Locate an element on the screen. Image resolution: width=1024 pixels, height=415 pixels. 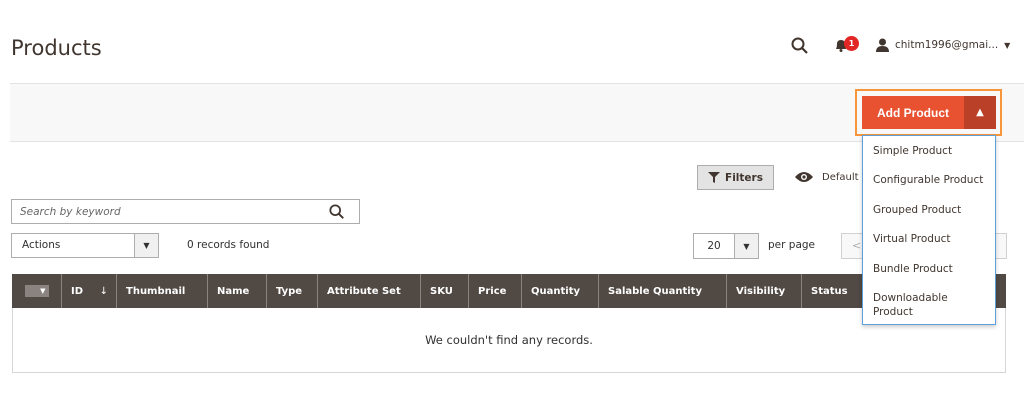
caret-up-icon: ▲ is located at coordinates (980, 112).